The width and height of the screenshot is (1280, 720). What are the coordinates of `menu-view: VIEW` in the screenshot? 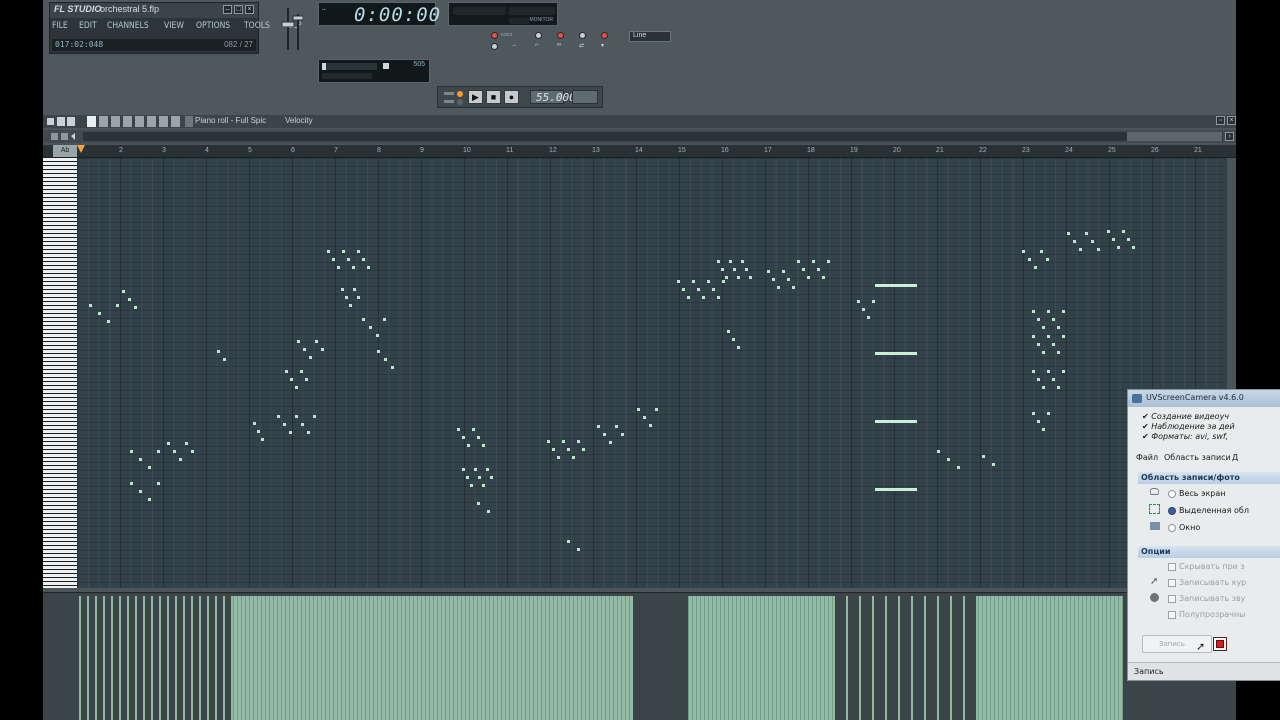 It's located at (174, 29).